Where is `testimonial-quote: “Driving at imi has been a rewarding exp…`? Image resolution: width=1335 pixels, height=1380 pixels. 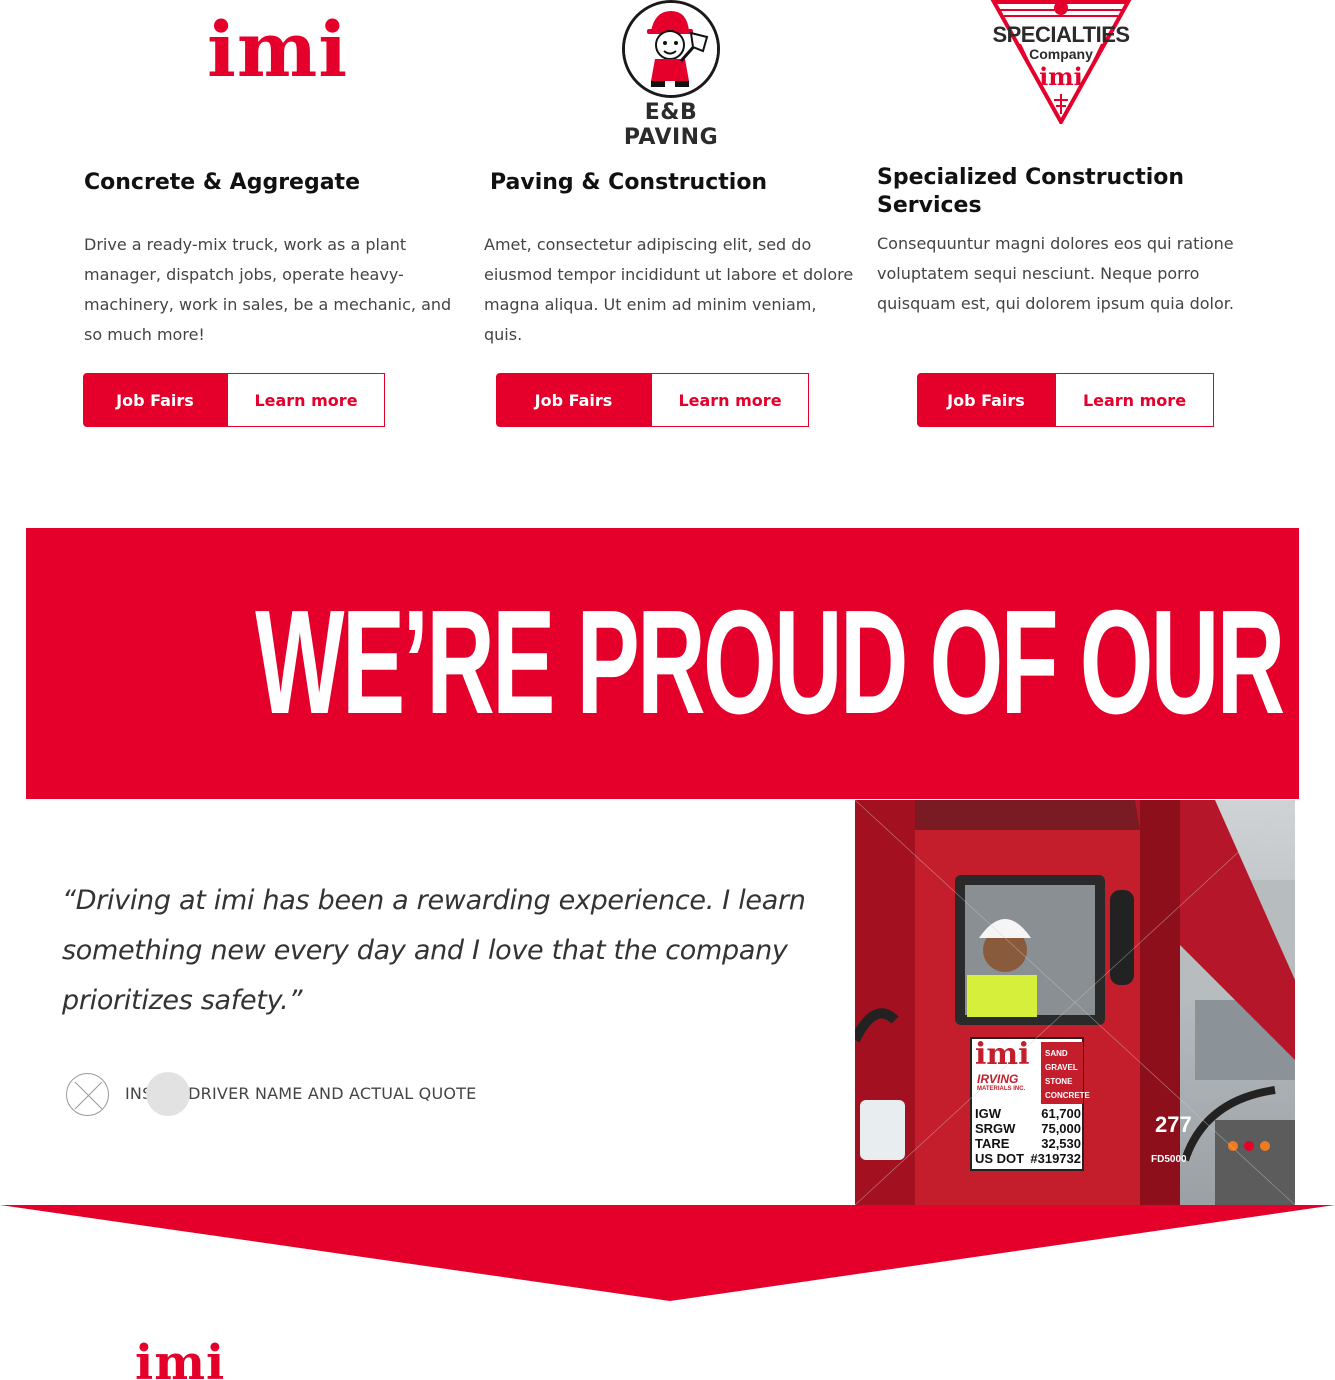 testimonial-quote: “Driving at imi has been a rewarding exp… is located at coordinates (434, 950).